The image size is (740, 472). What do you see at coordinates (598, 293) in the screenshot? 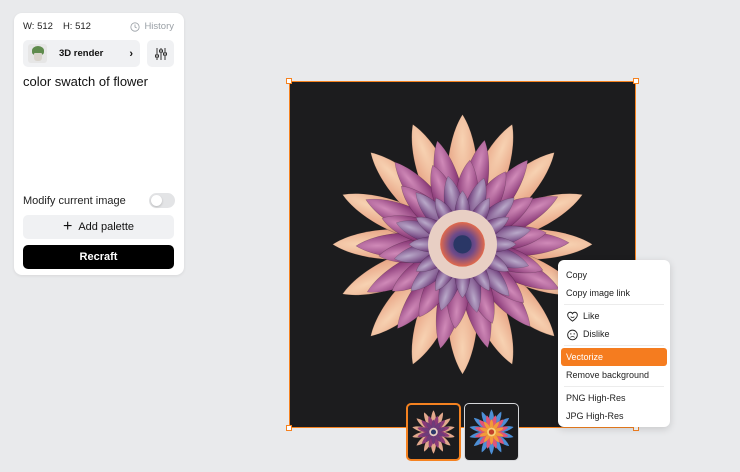
I see `menu-item-label: Copy image link` at bounding box center [598, 293].